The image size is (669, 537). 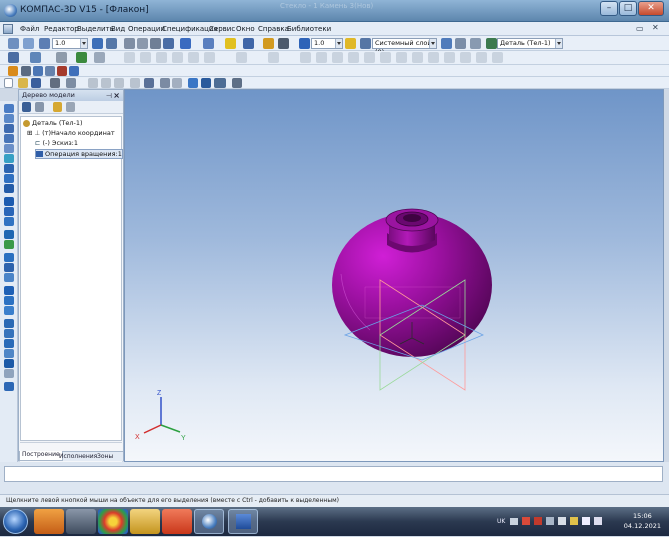 I want to click on tool-mcp-icon, so click(x=9, y=267).